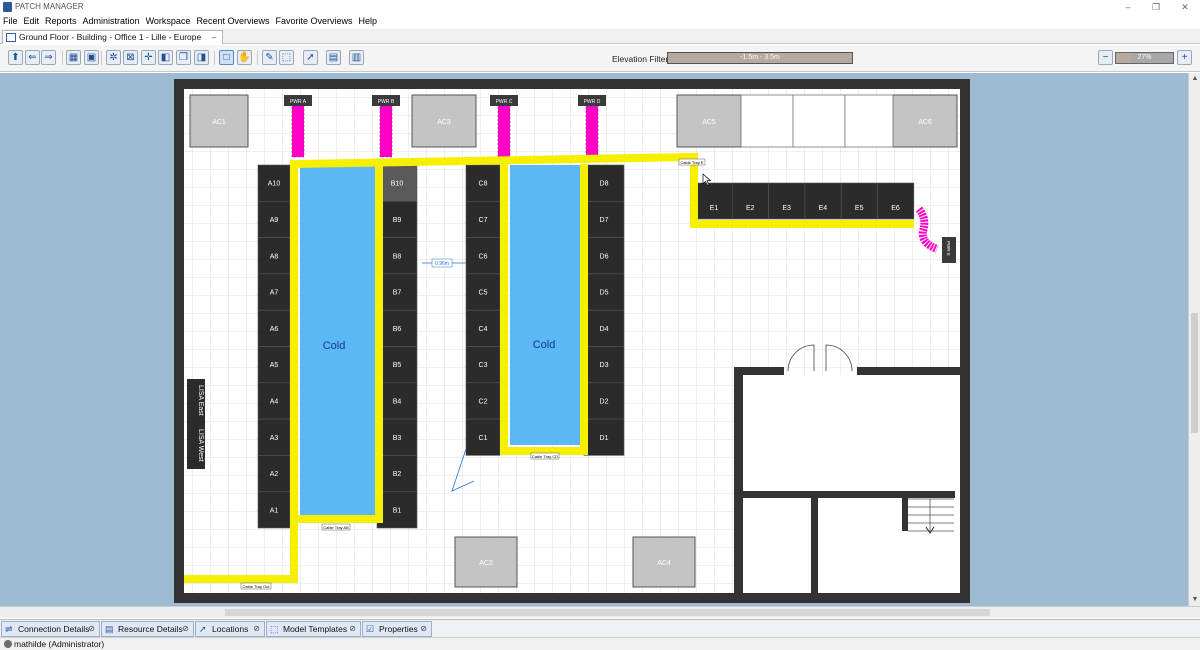 The image size is (1200, 650). Describe the element at coordinates (168, 21) in the screenshot. I see `menu-workspace: Workspace` at that location.